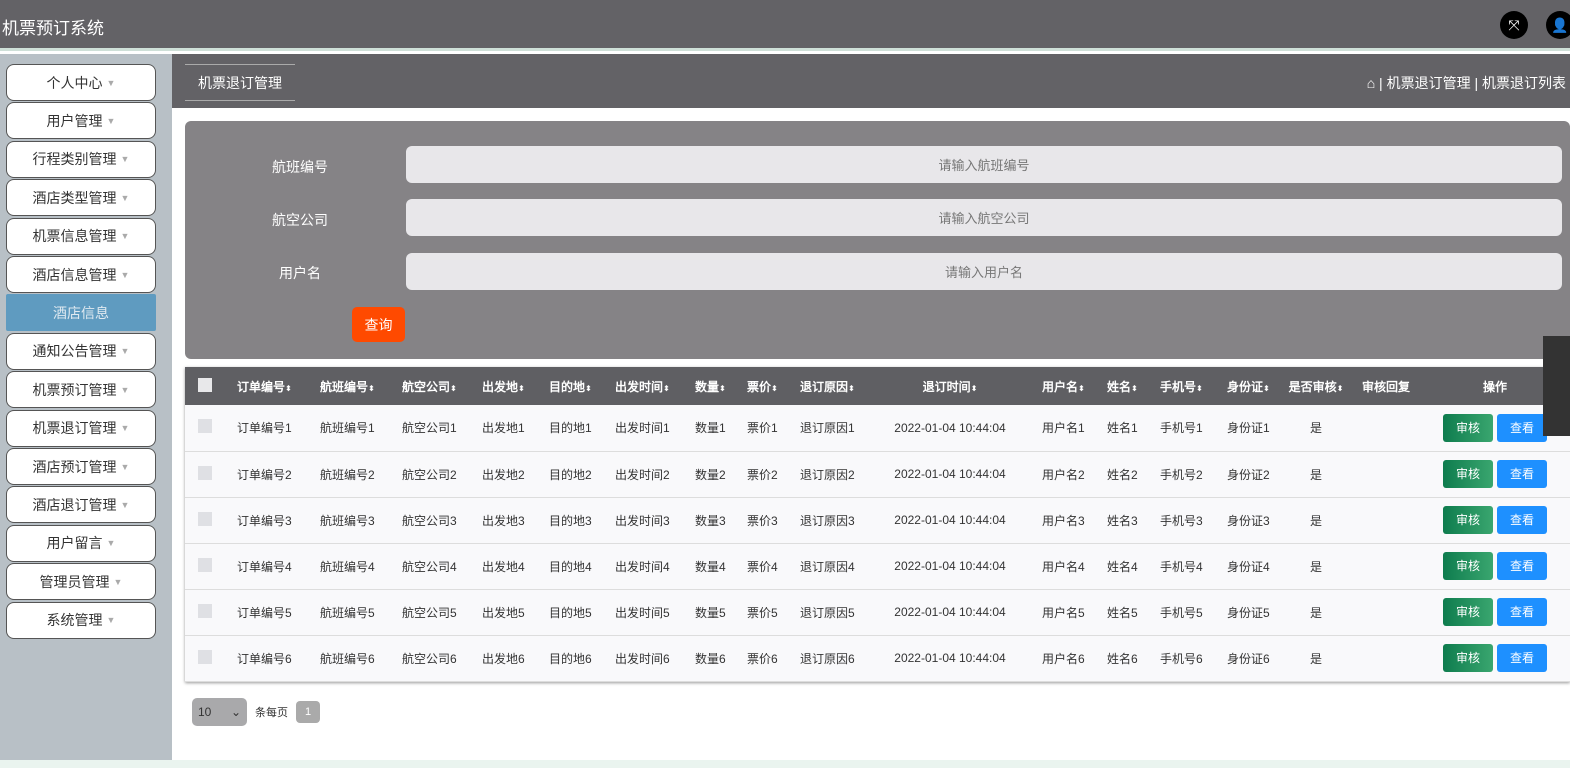  Describe the element at coordinates (1386, 386) in the screenshot. I see `column-label: 审核回复` at that location.